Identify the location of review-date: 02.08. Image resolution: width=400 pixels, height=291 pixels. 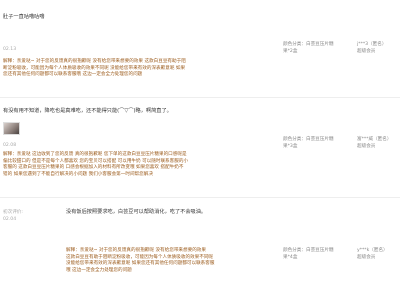
(10, 145).